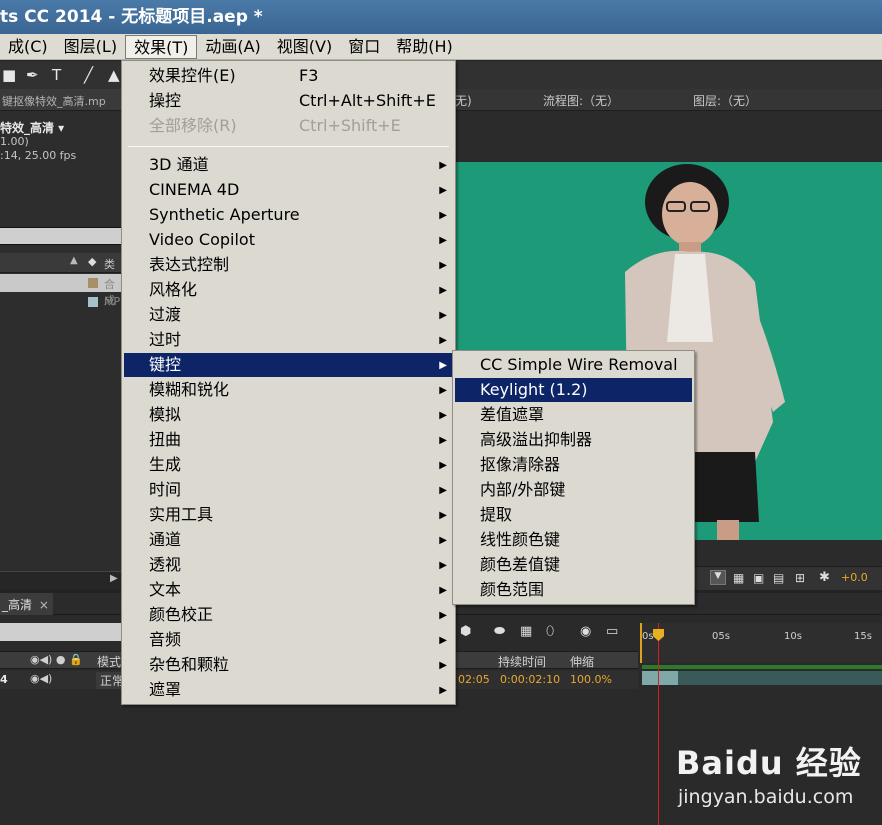 The width and height of the screenshot is (882, 825). What do you see at coordinates (74, 260) in the screenshot?
I see `sort-up-icon: ▲` at bounding box center [74, 260].